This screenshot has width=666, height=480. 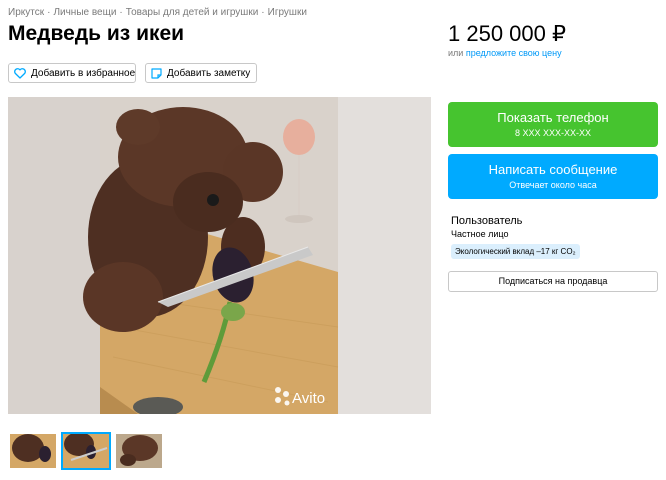 What do you see at coordinates (83, 73) in the screenshot?
I see `add-to-favorites-label: Добавить в избранное` at bounding box center [83, 73].